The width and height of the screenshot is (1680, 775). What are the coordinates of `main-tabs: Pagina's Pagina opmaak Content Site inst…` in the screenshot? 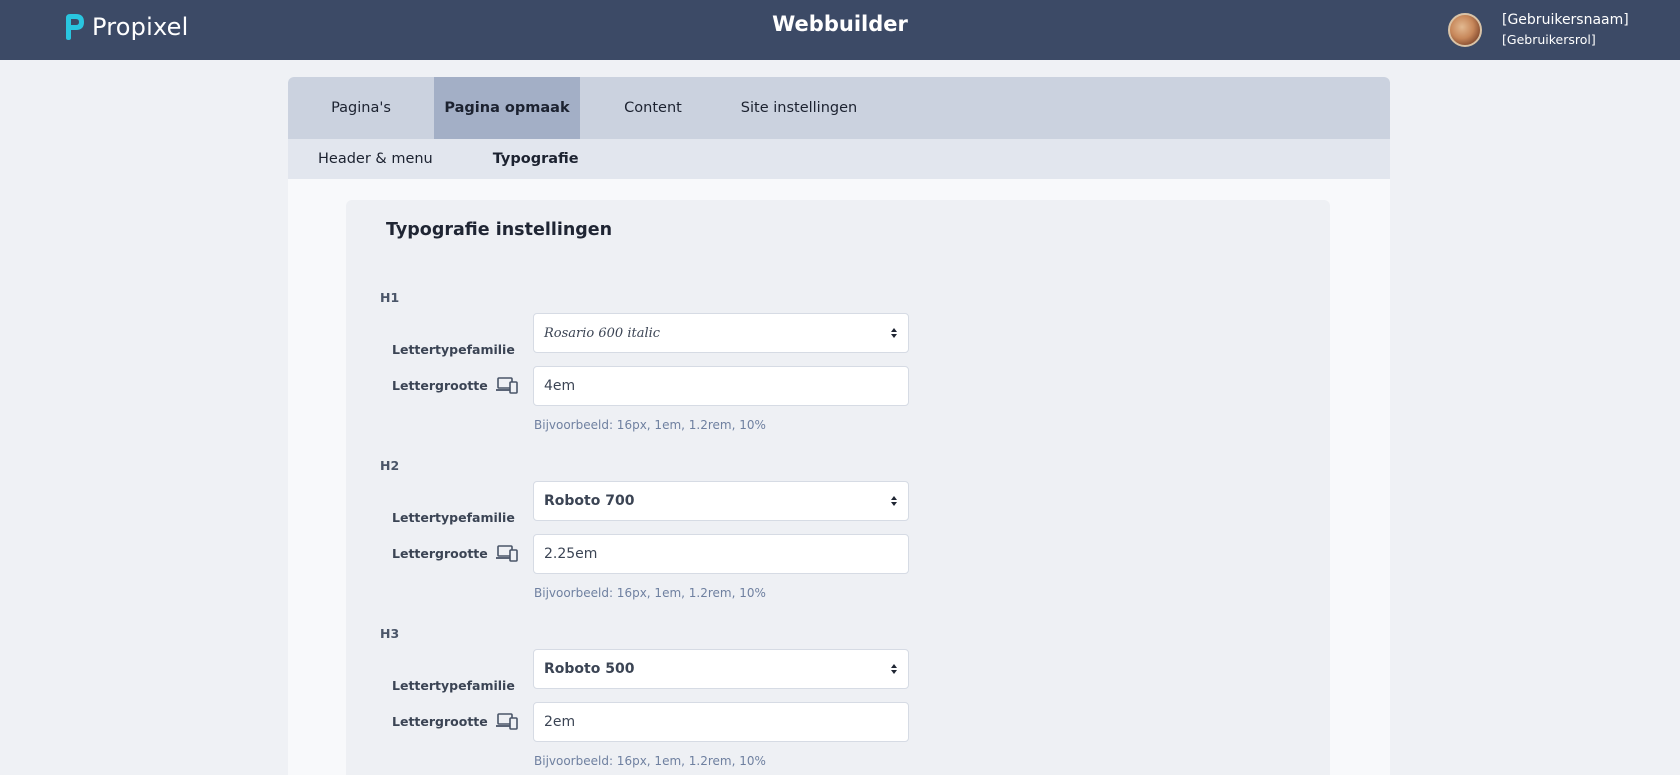 It's located at (839, 108).